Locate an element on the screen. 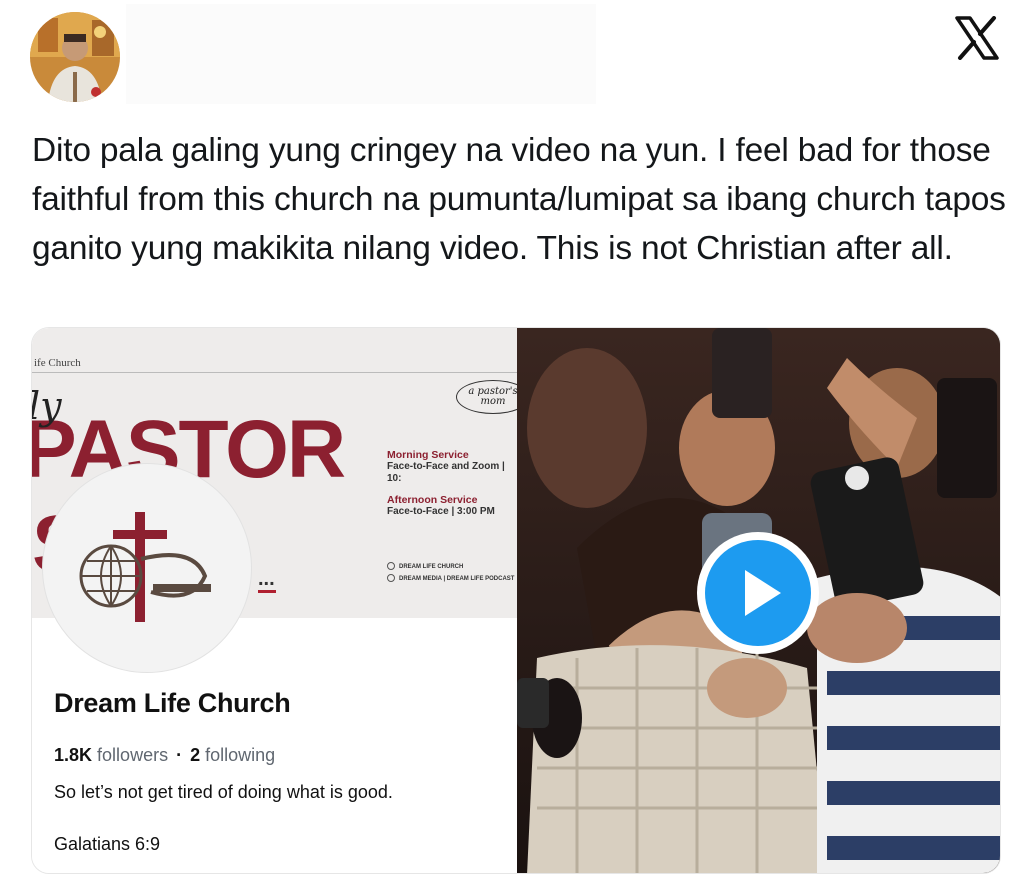 Image resolution: width=1024 pixels, height=890 pixels. tweet-header is located at coordinates (512, 55).